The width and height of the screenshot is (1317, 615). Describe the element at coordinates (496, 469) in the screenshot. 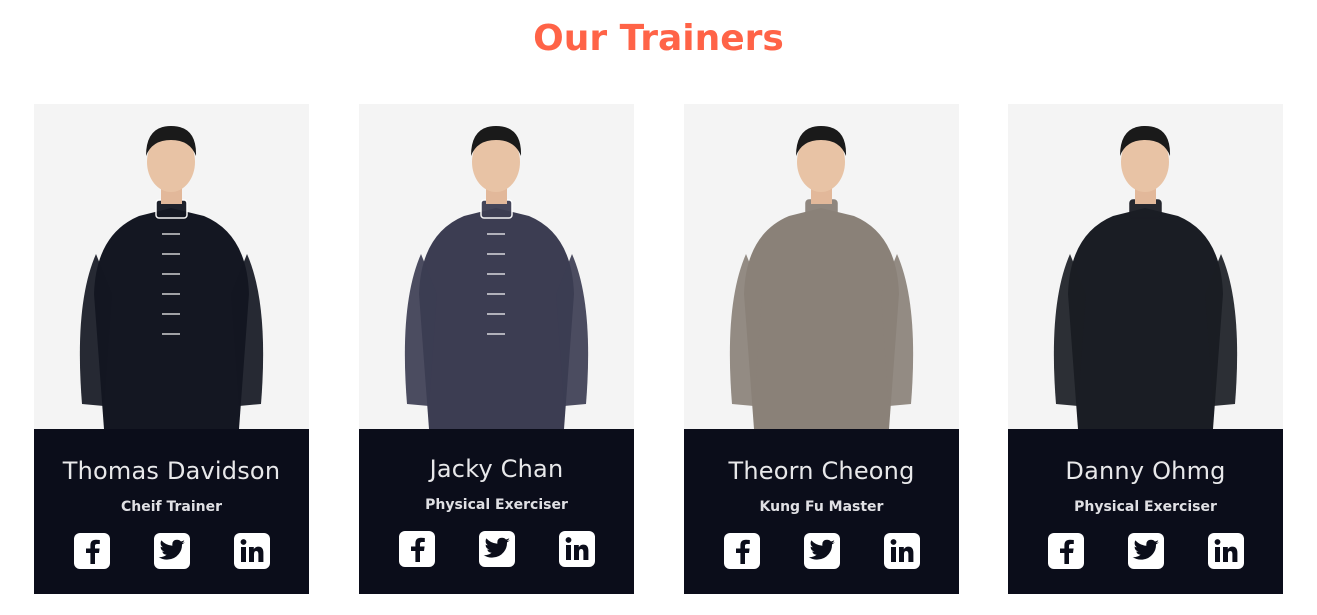

I see `trainer-name: Jacky Chan` at that location.